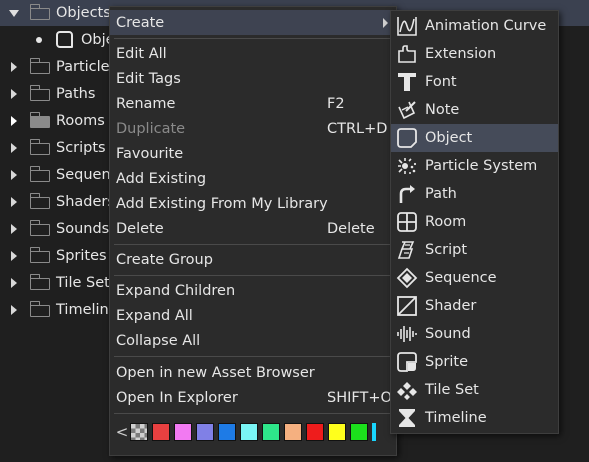 Image resolution: width=589 pixels, height=462 pixels. What do you see at coordinates (139, 432) in the screenshot?
I see `color-swatch-none` at bounding box center [139, 432].